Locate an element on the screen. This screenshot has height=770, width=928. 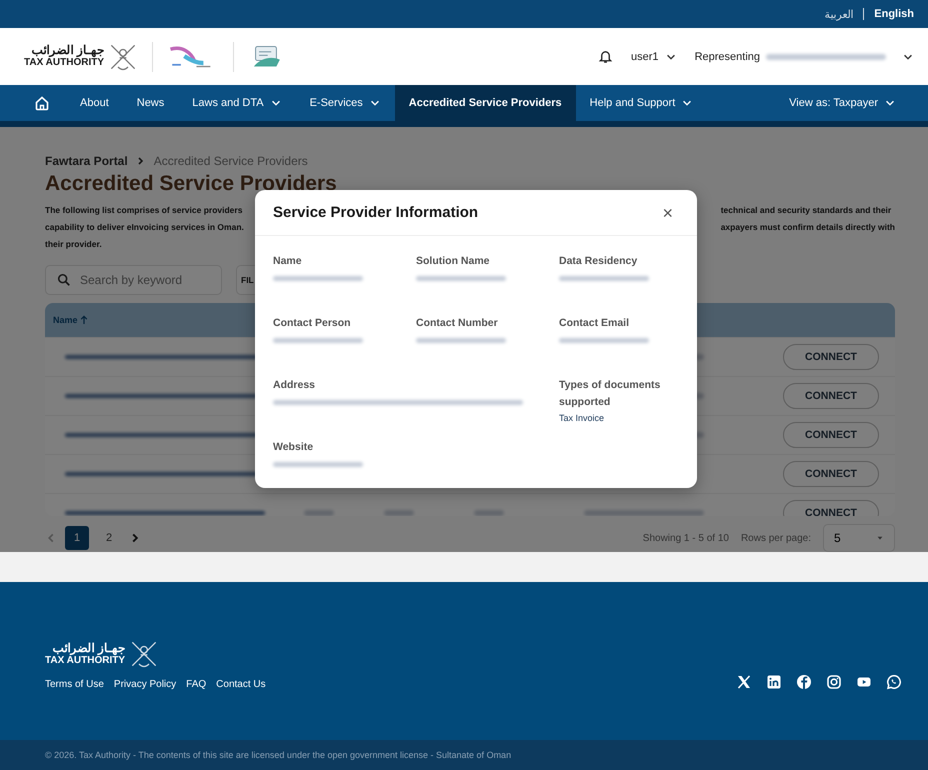
breadcrumb-link: Fawtara Portal is located at coordinates (86, 161).